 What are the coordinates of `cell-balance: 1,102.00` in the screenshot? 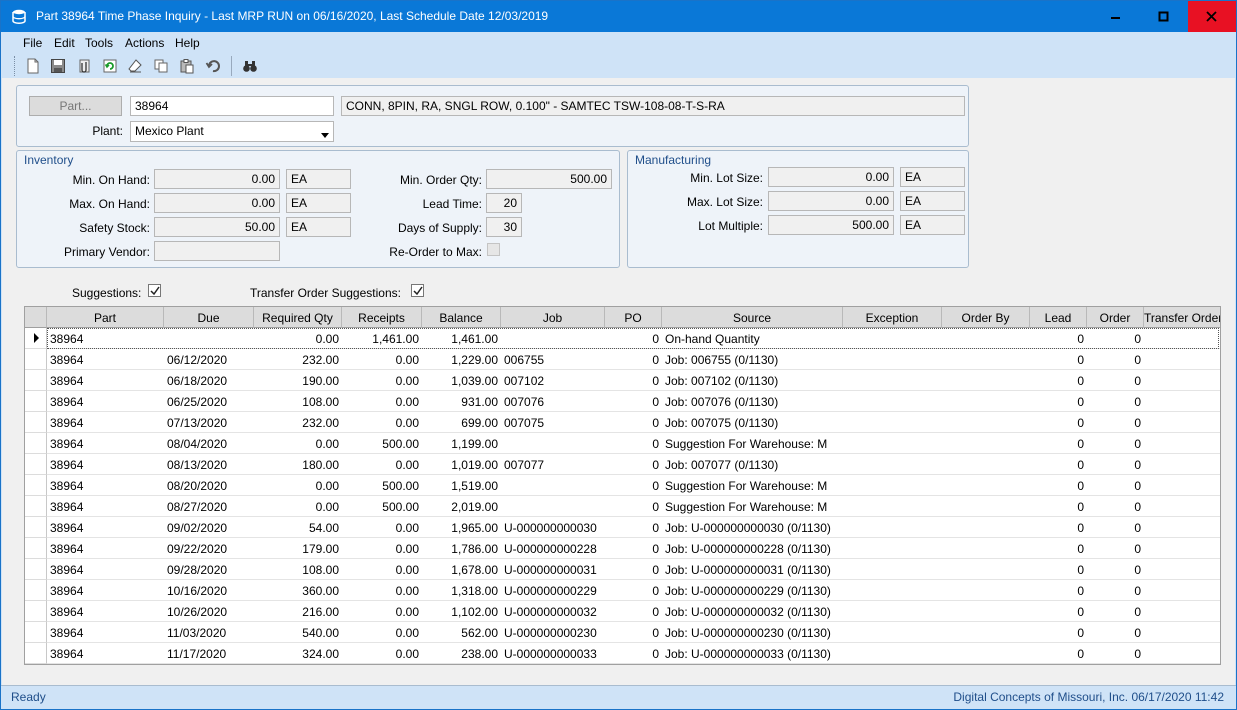 It's located at (461, 611).